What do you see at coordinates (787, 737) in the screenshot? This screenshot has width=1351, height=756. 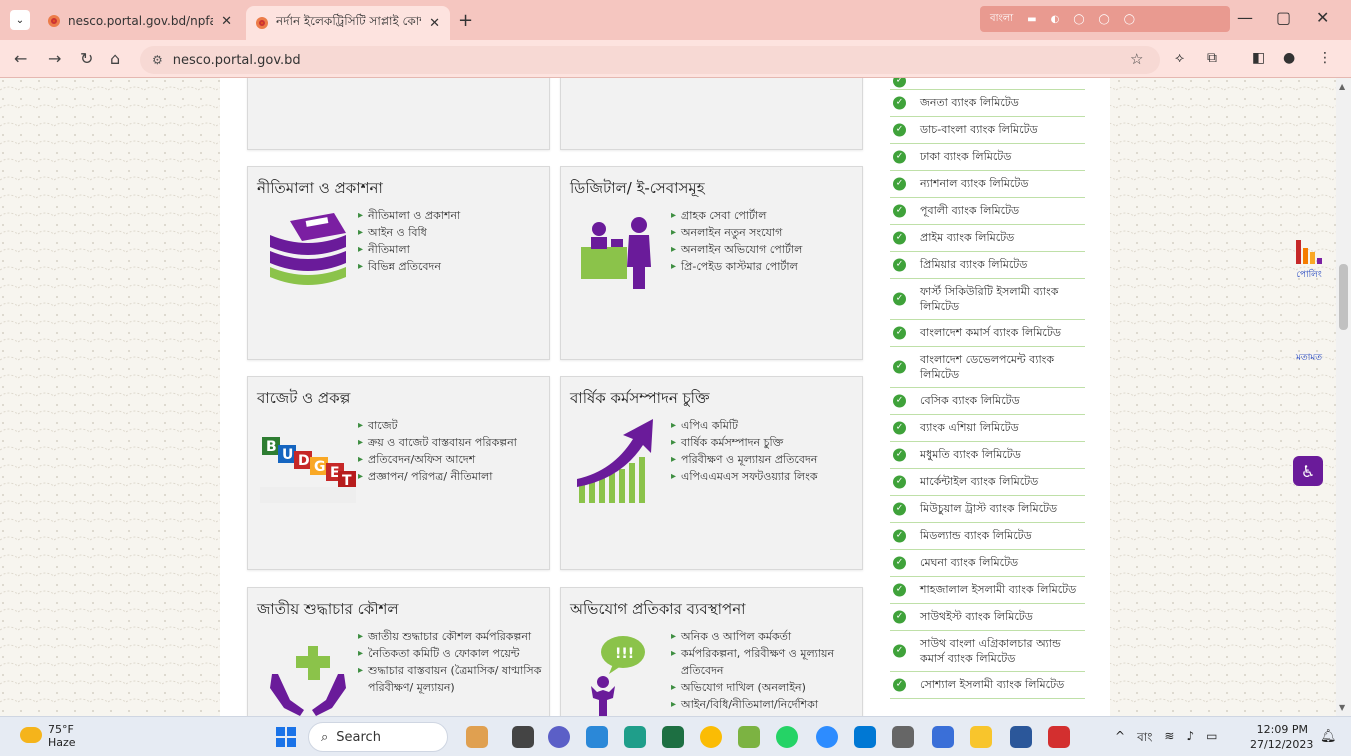 I see `whatsapp-icon` at bounding box center [787, 737].